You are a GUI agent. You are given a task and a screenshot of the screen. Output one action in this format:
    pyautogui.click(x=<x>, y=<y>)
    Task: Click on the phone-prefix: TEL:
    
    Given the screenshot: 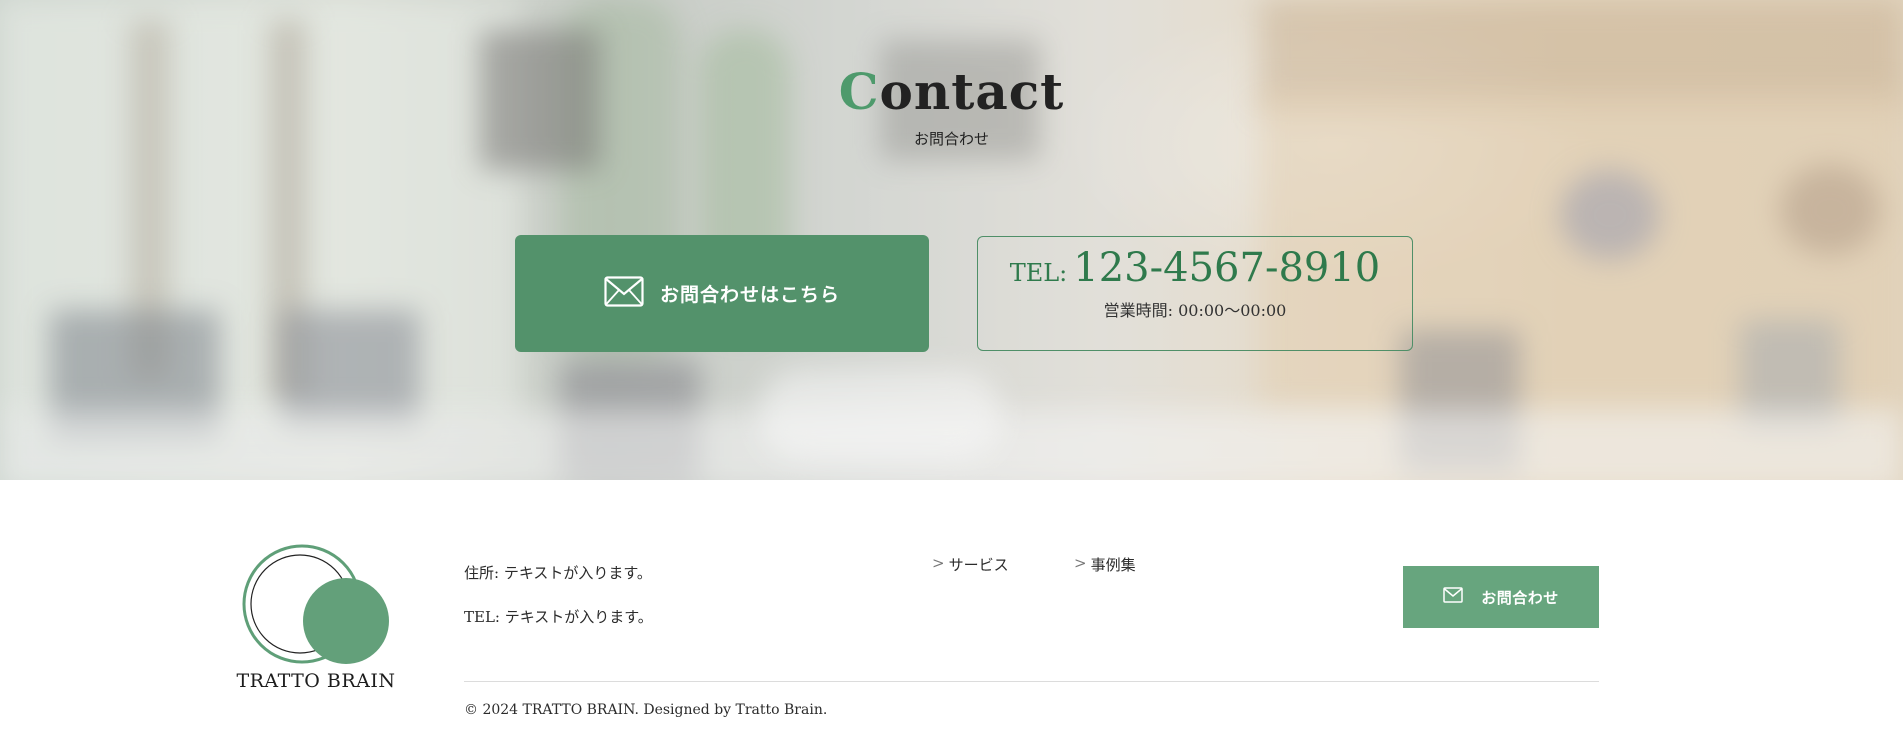 What is the action you would take?
    pyautogui.click(x=1038, y=273)
    